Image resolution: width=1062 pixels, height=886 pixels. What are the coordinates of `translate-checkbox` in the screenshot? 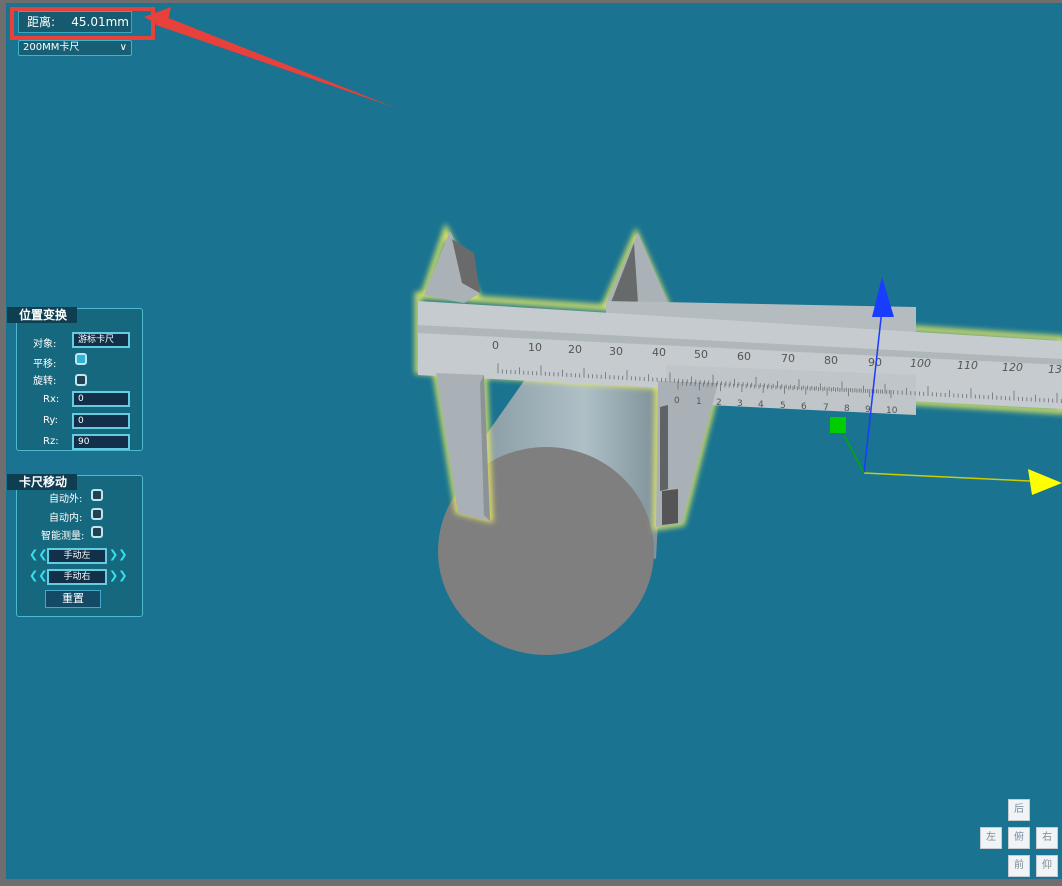 It's located at (81, 359).